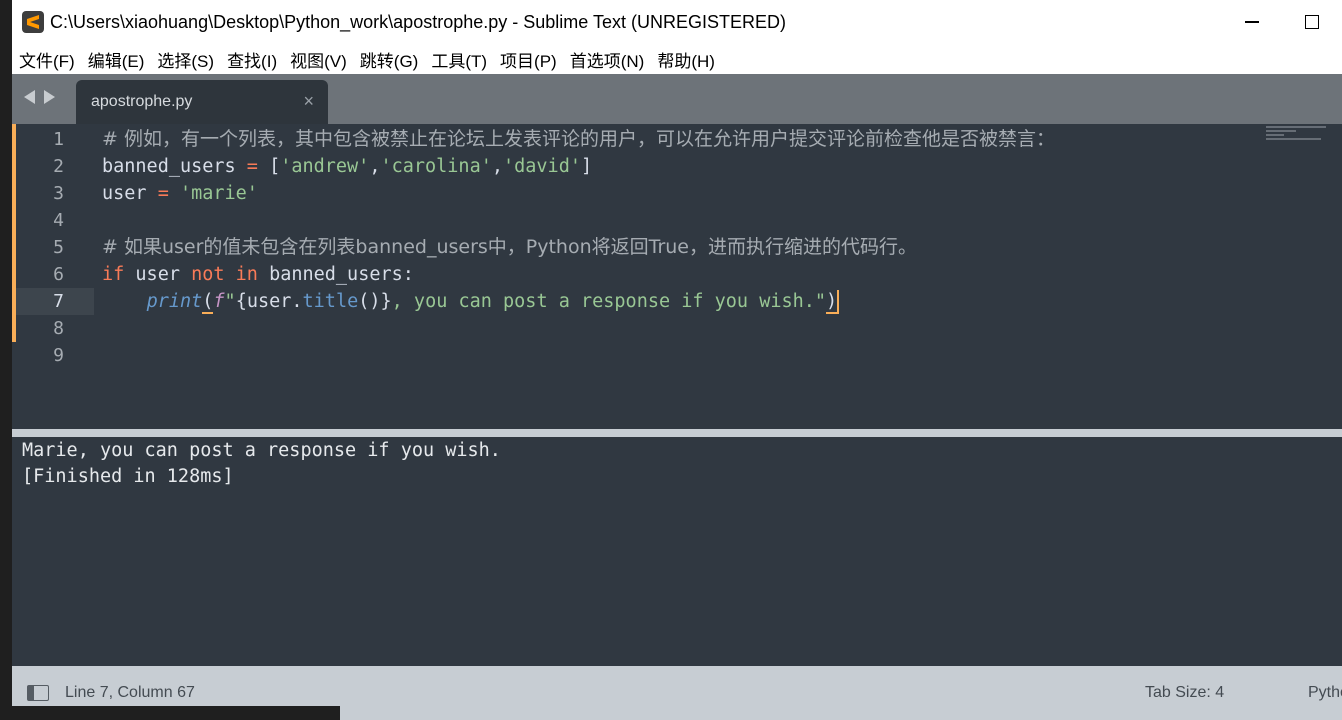 The width and height of the screenshot is (1342, 720). What do you see at coordinates (46, 59) in the screenshot?
I see `menu-file: 文件(F)` at bounding box center [46, 59].